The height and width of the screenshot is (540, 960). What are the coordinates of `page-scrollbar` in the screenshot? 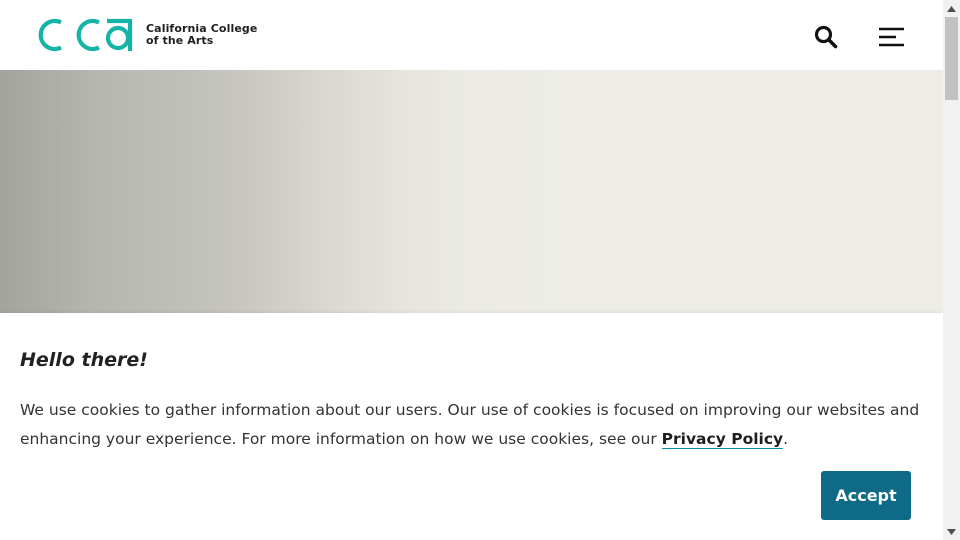 It's located at (951, 270).